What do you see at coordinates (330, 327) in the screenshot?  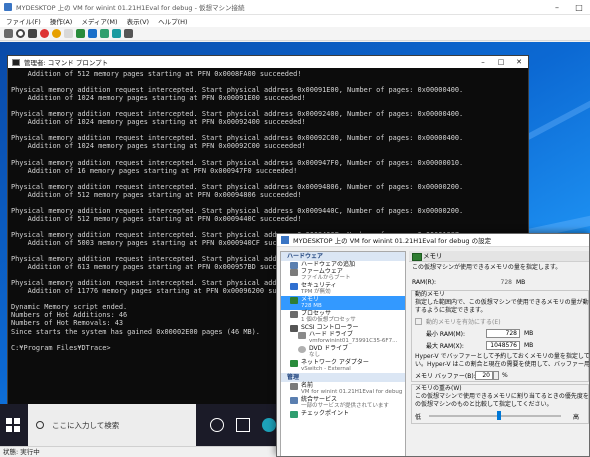 I see `tree-item-label: SCSI コントローラー` at bounding box center [330, 327].